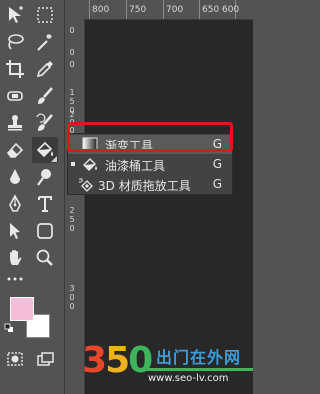  I want to click on gradient-tool-icon, so click(45, 150).